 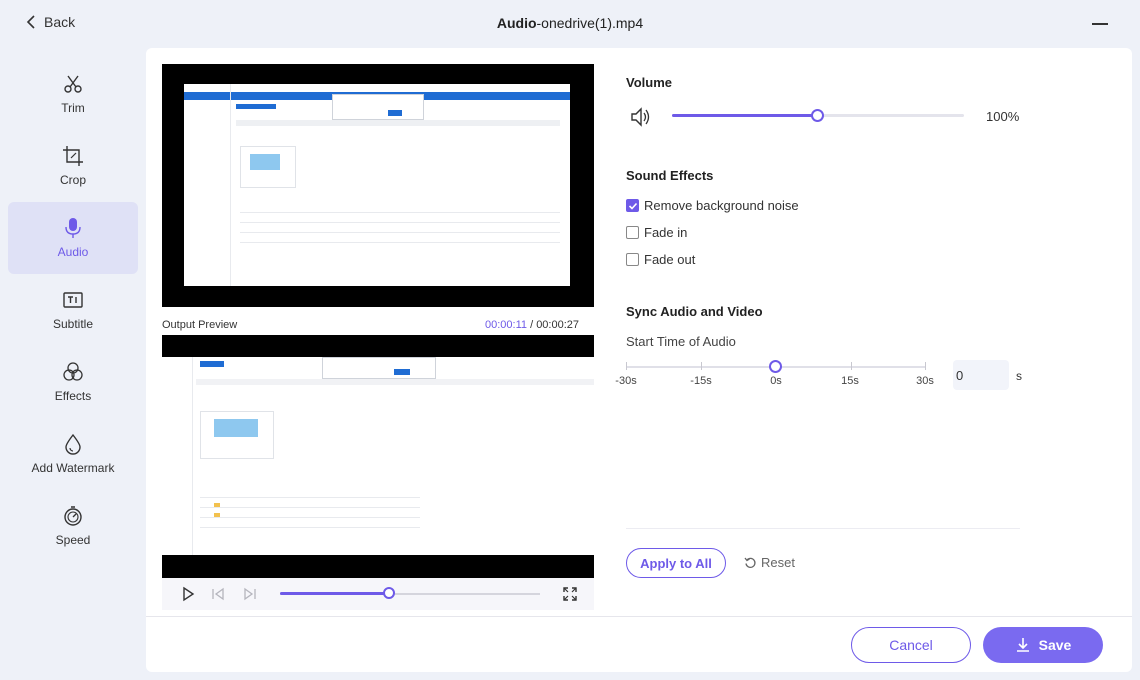 I want to click on output-preview-label: Output Preview, so click(x=200, y=325).